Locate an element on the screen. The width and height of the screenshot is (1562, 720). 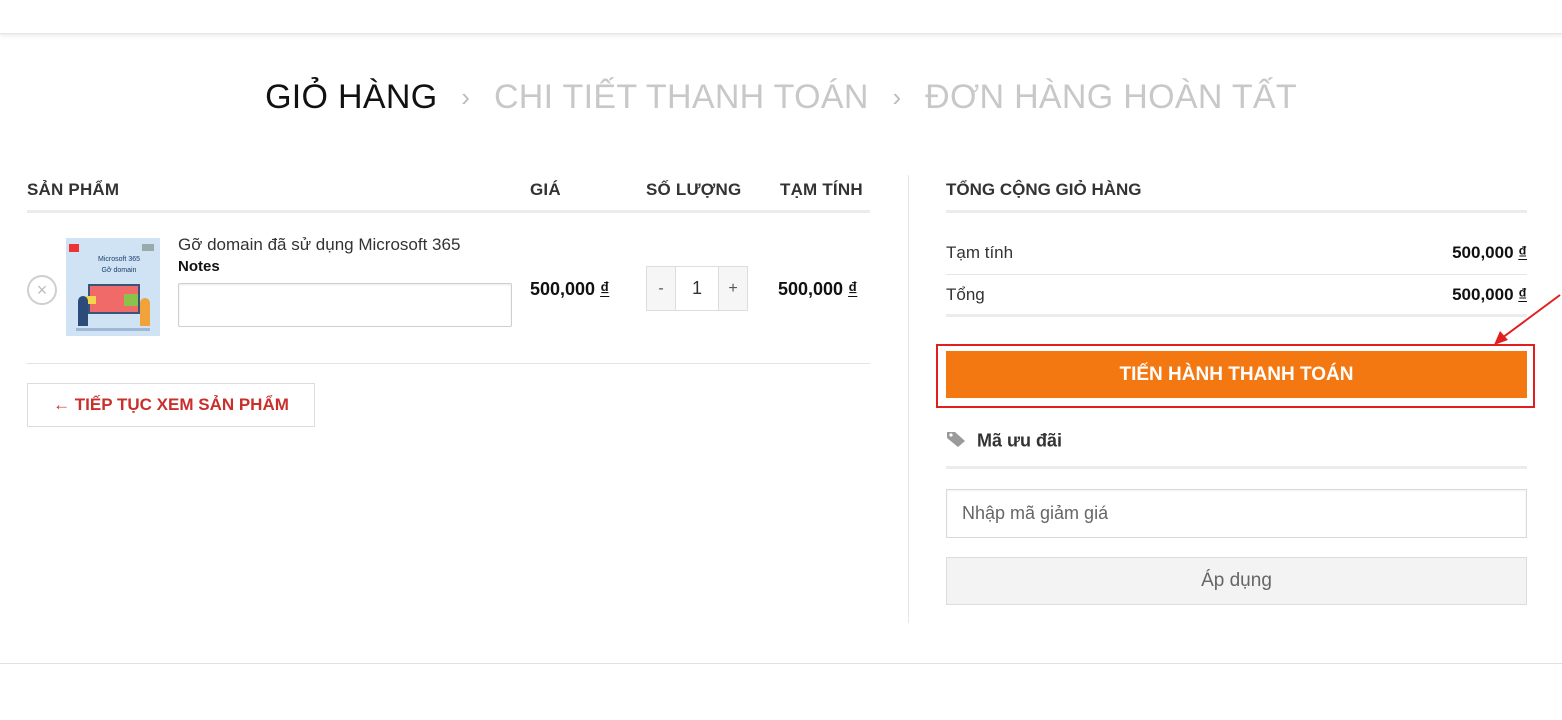
subtotal-value: 500,000 ₫ is located at coordinates (1489, 253).